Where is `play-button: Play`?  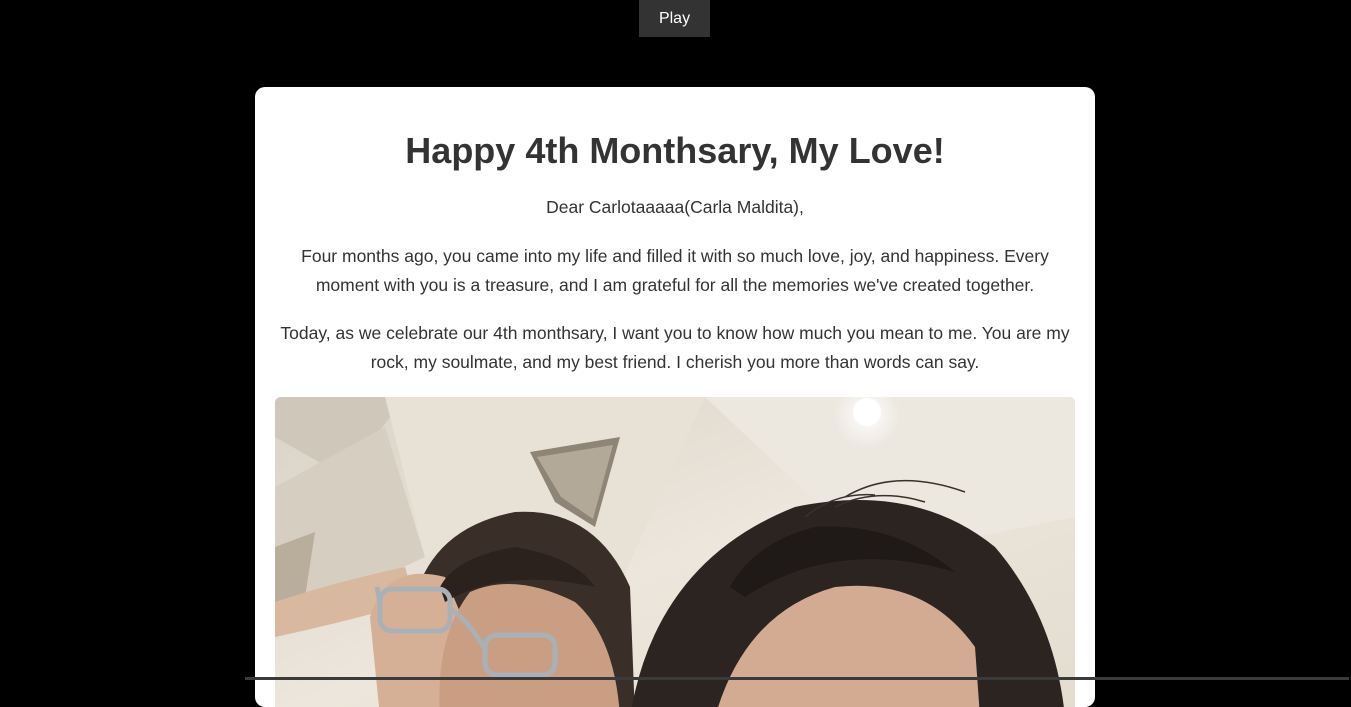 play-button: Play is located at coordinates (674, 18).